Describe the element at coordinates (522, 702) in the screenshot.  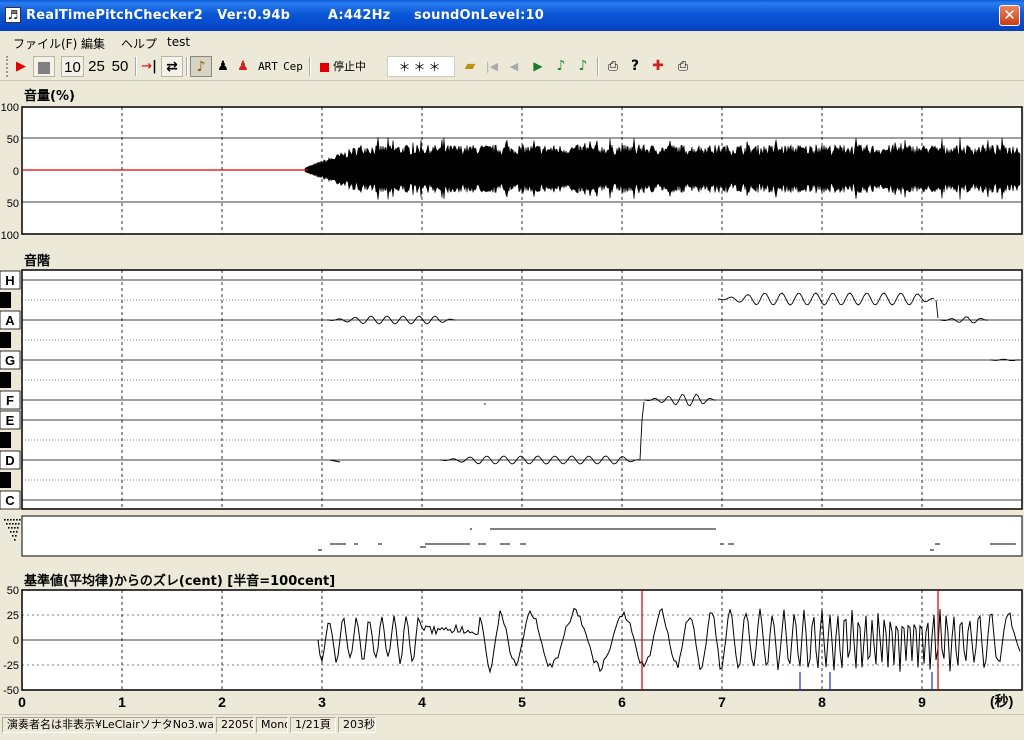
I see `time-tick-label: 5` at that location.